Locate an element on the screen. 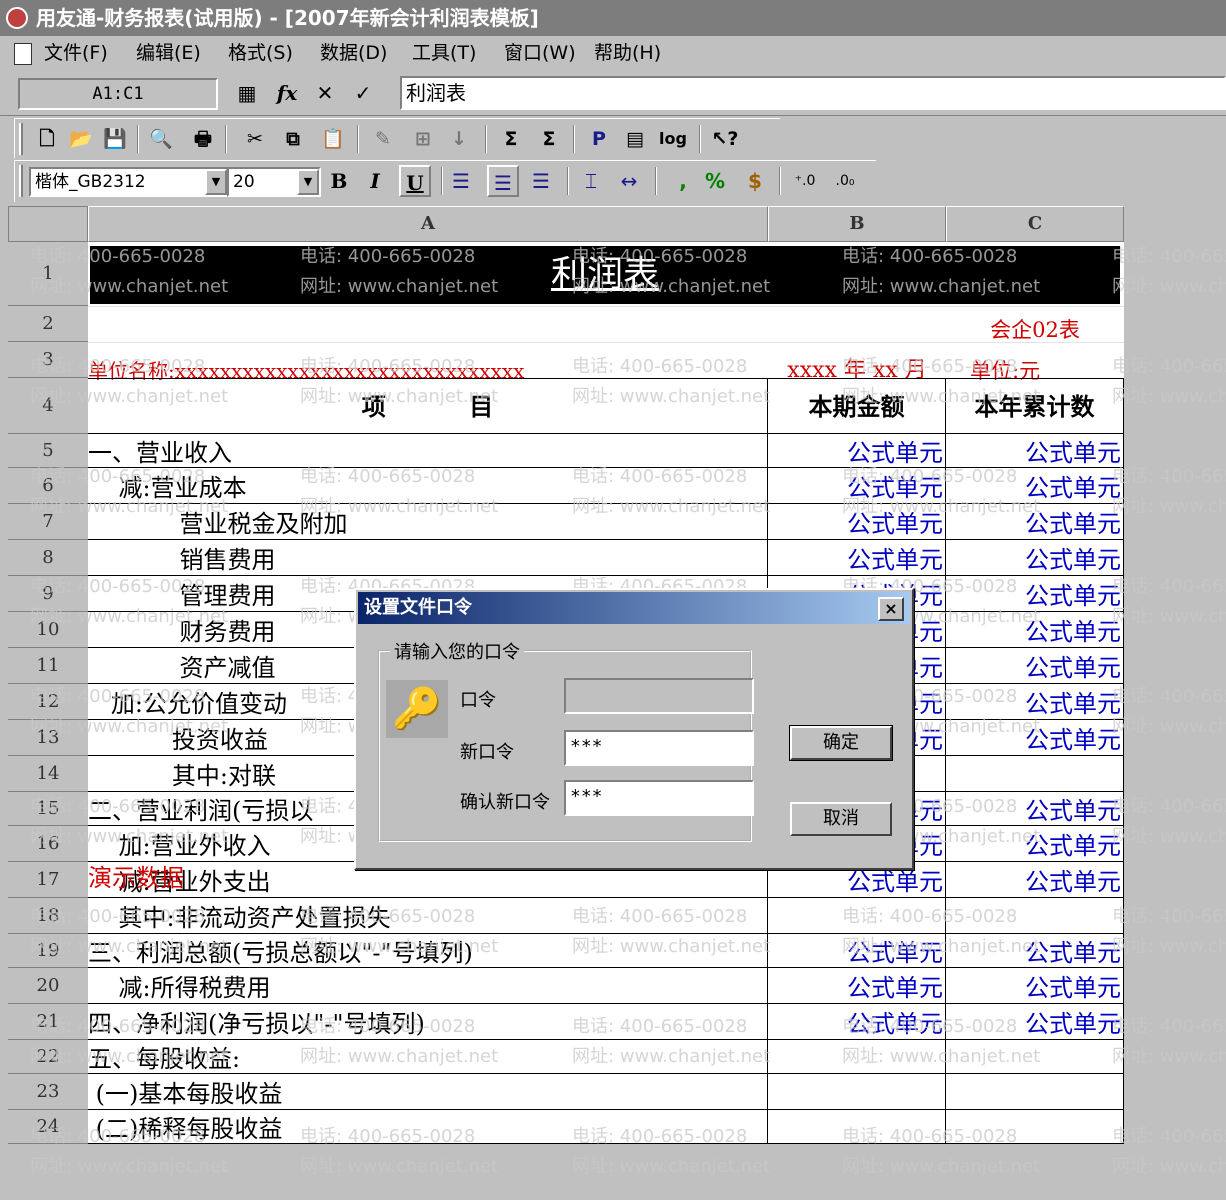  cut-icon: ✂ is located at coordinates (255, 139).